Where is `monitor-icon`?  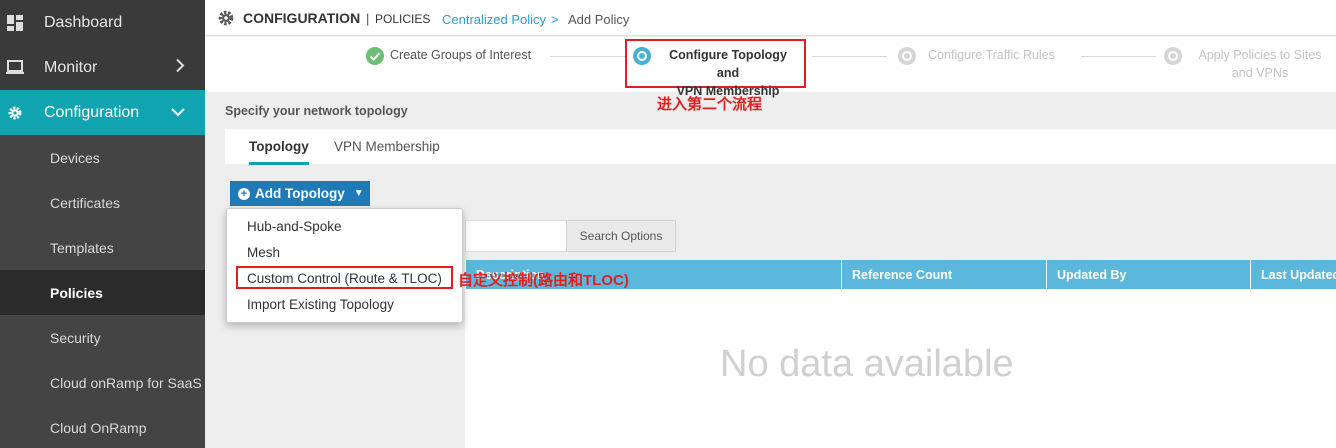 monitor-icon is located at coordinates (15, 68).